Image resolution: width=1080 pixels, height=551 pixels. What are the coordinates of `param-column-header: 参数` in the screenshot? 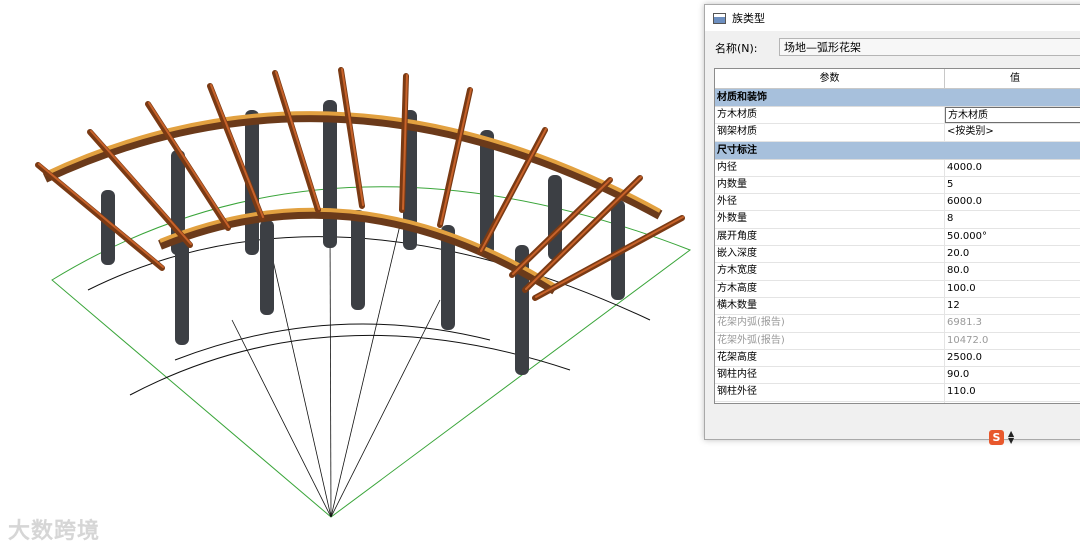 It's located at (830, 78).